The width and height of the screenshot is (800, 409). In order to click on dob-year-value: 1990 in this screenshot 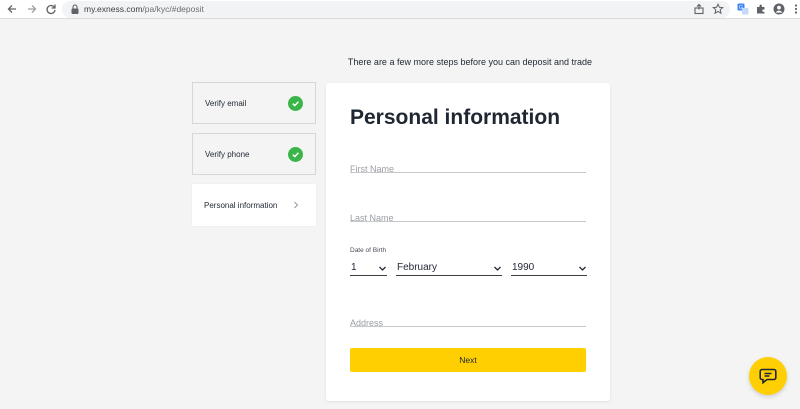, I will do `click(523, 267)`.